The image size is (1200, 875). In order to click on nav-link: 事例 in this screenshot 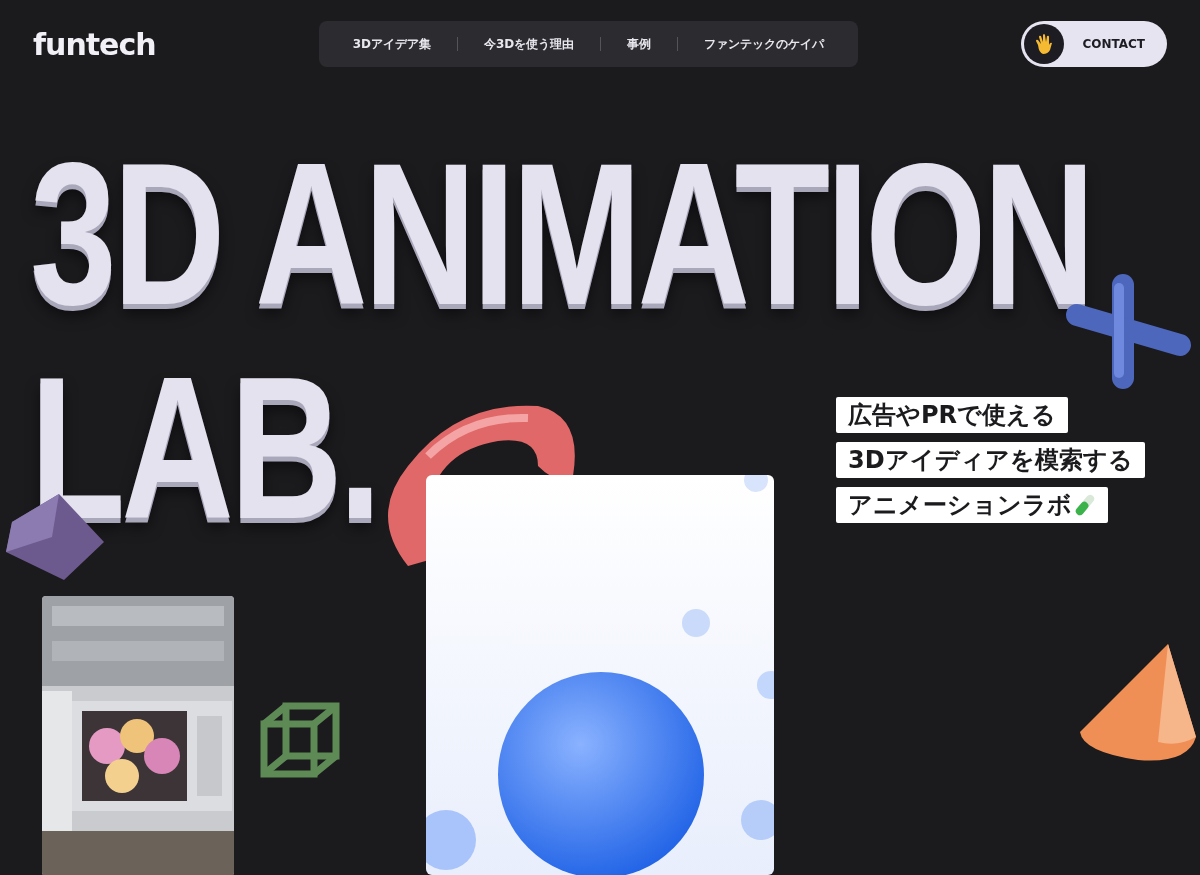, I will do `click(639, 44)`.